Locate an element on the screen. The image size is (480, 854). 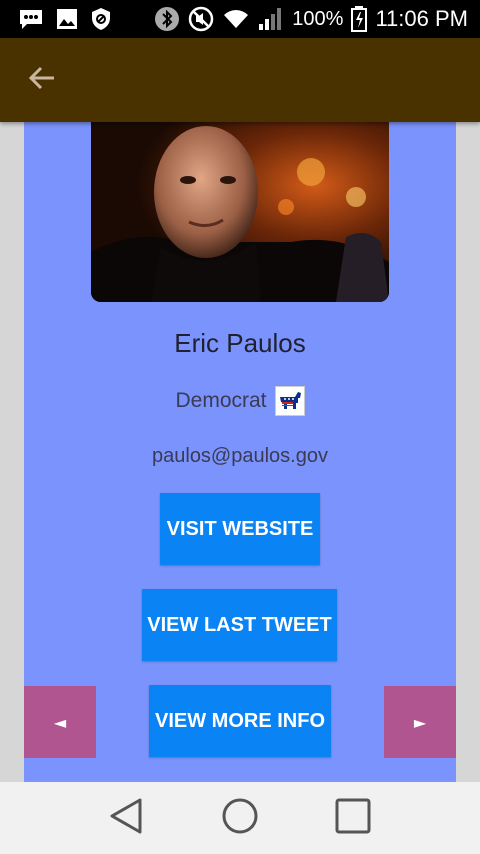
clock: 11:06 PM is located at coordinates (421, 18).